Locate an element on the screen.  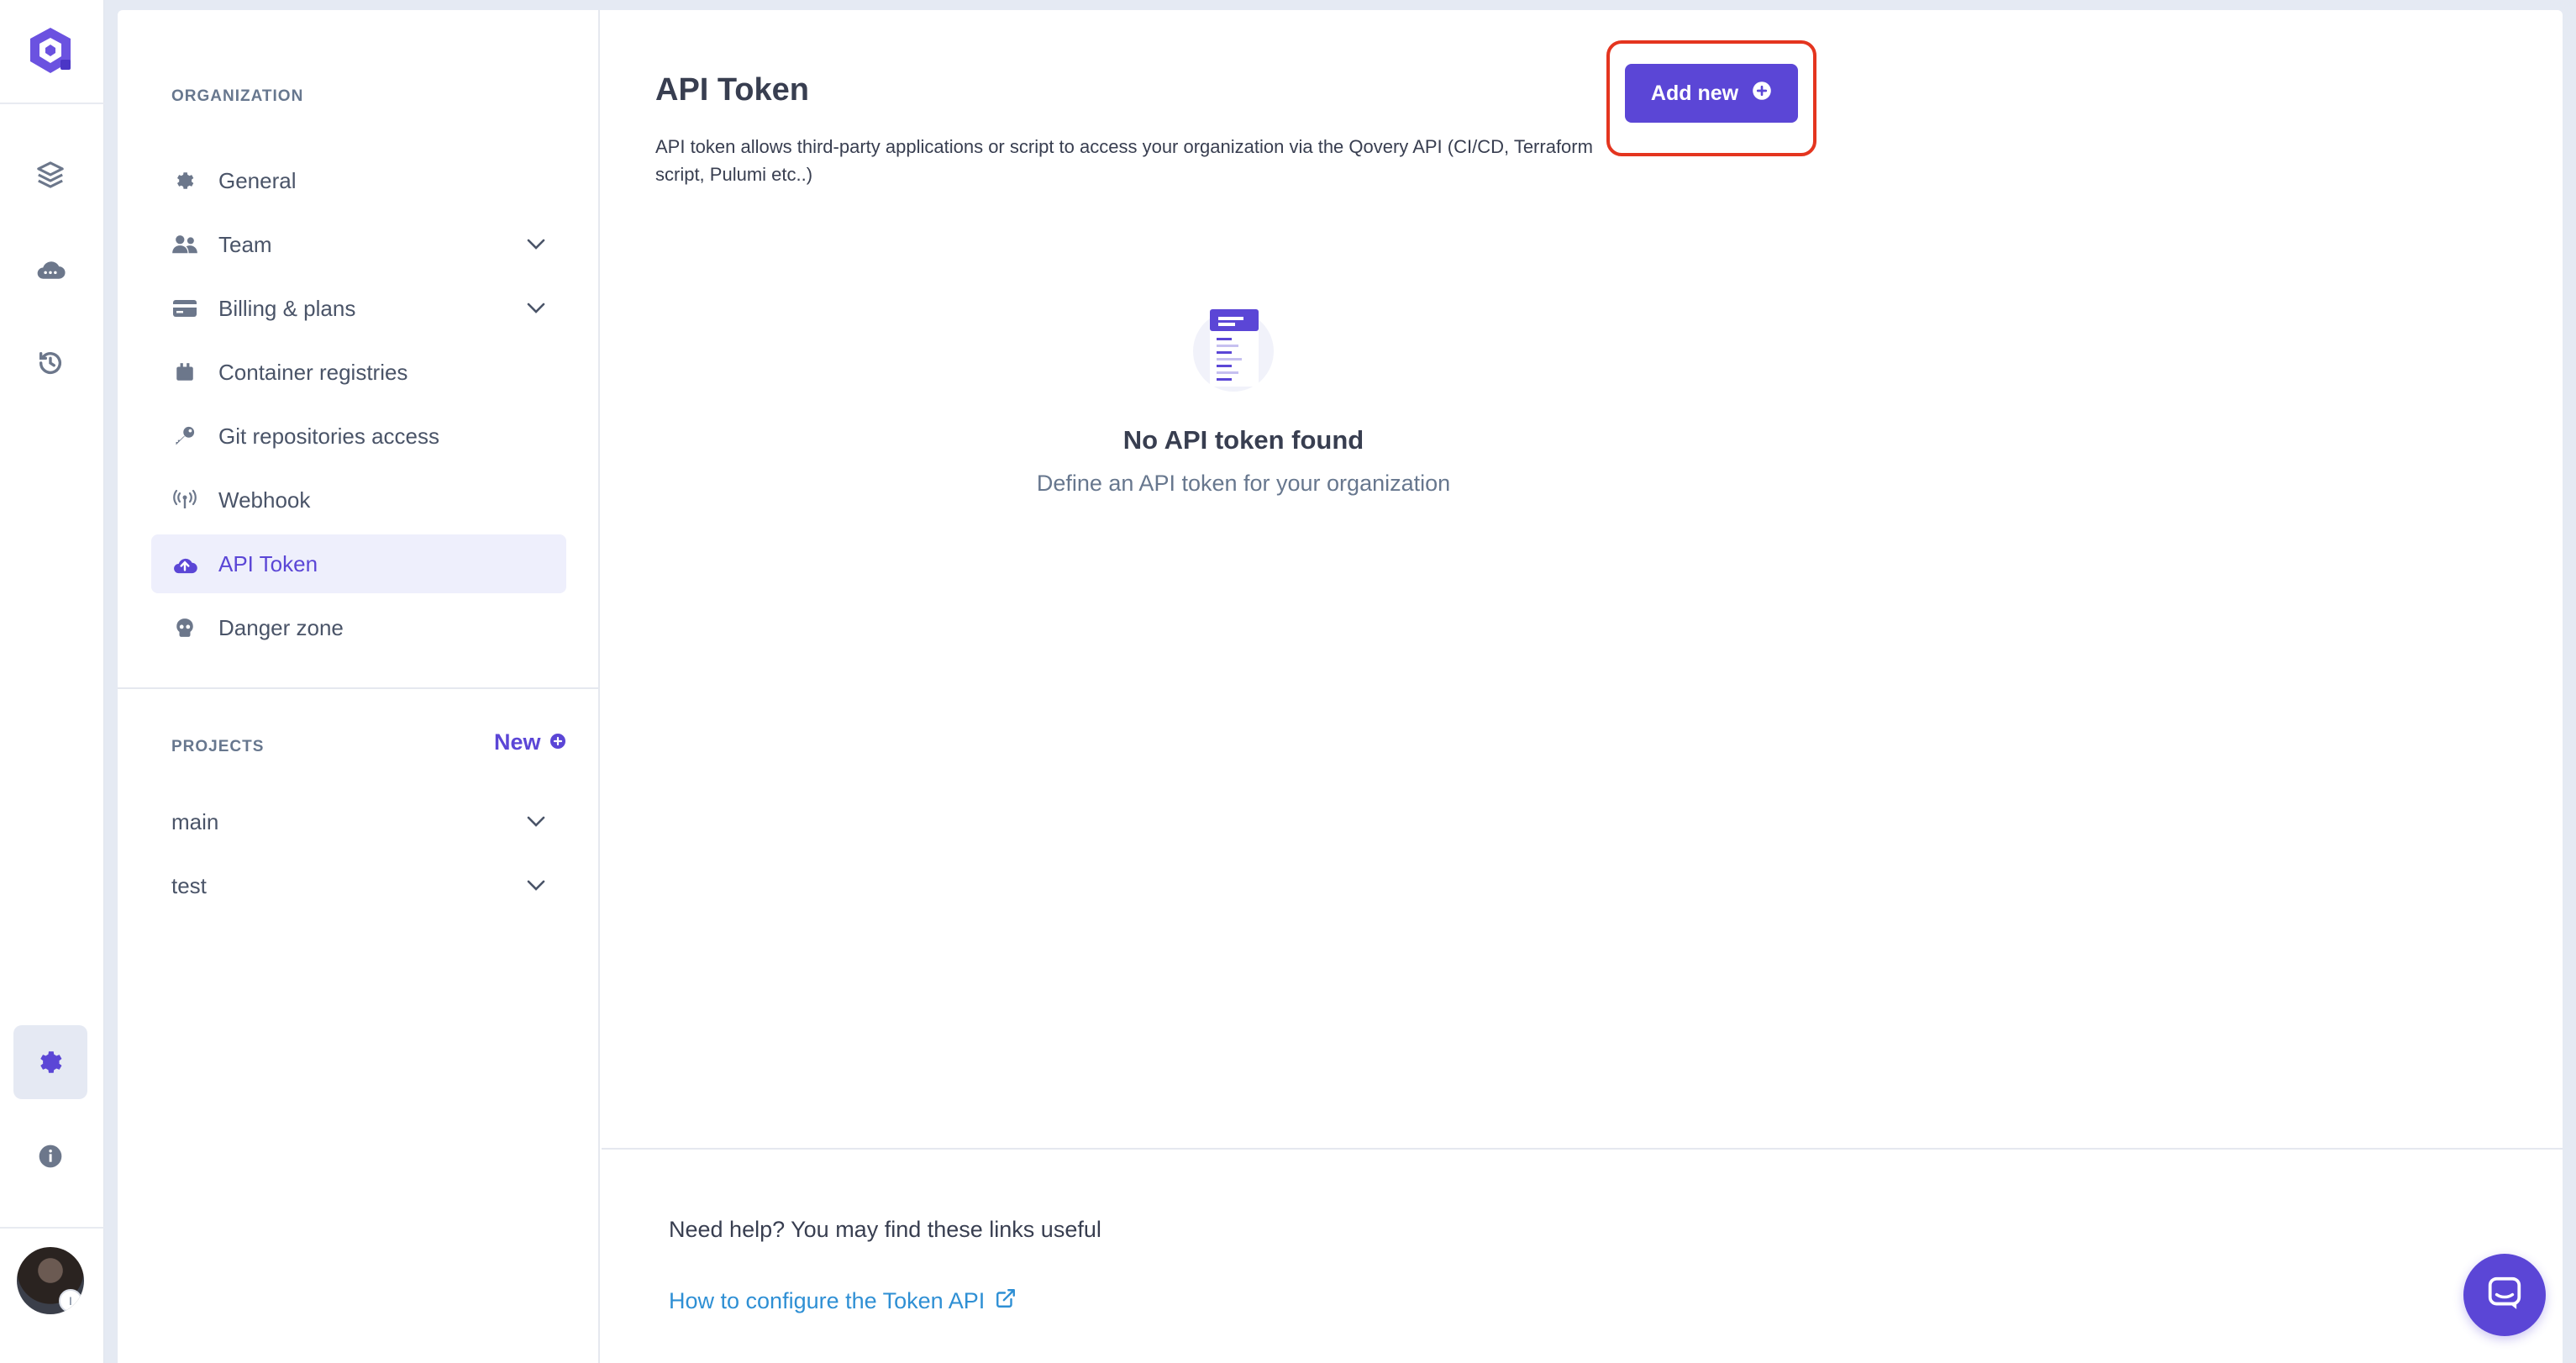
organization-section-title: ORGANIZATION is located at coordinates (237, 96).